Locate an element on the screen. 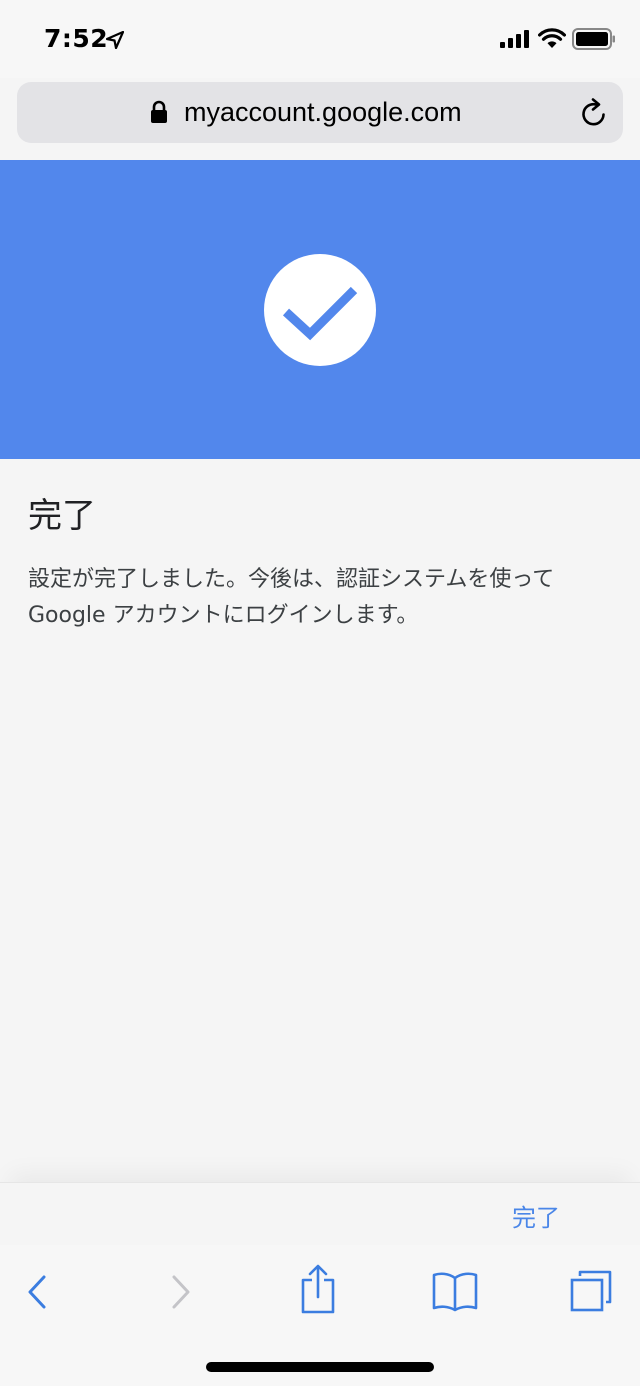 The height and width of the screenshot is (1386, 640). lock-icon is located at coordinates (159, 111).